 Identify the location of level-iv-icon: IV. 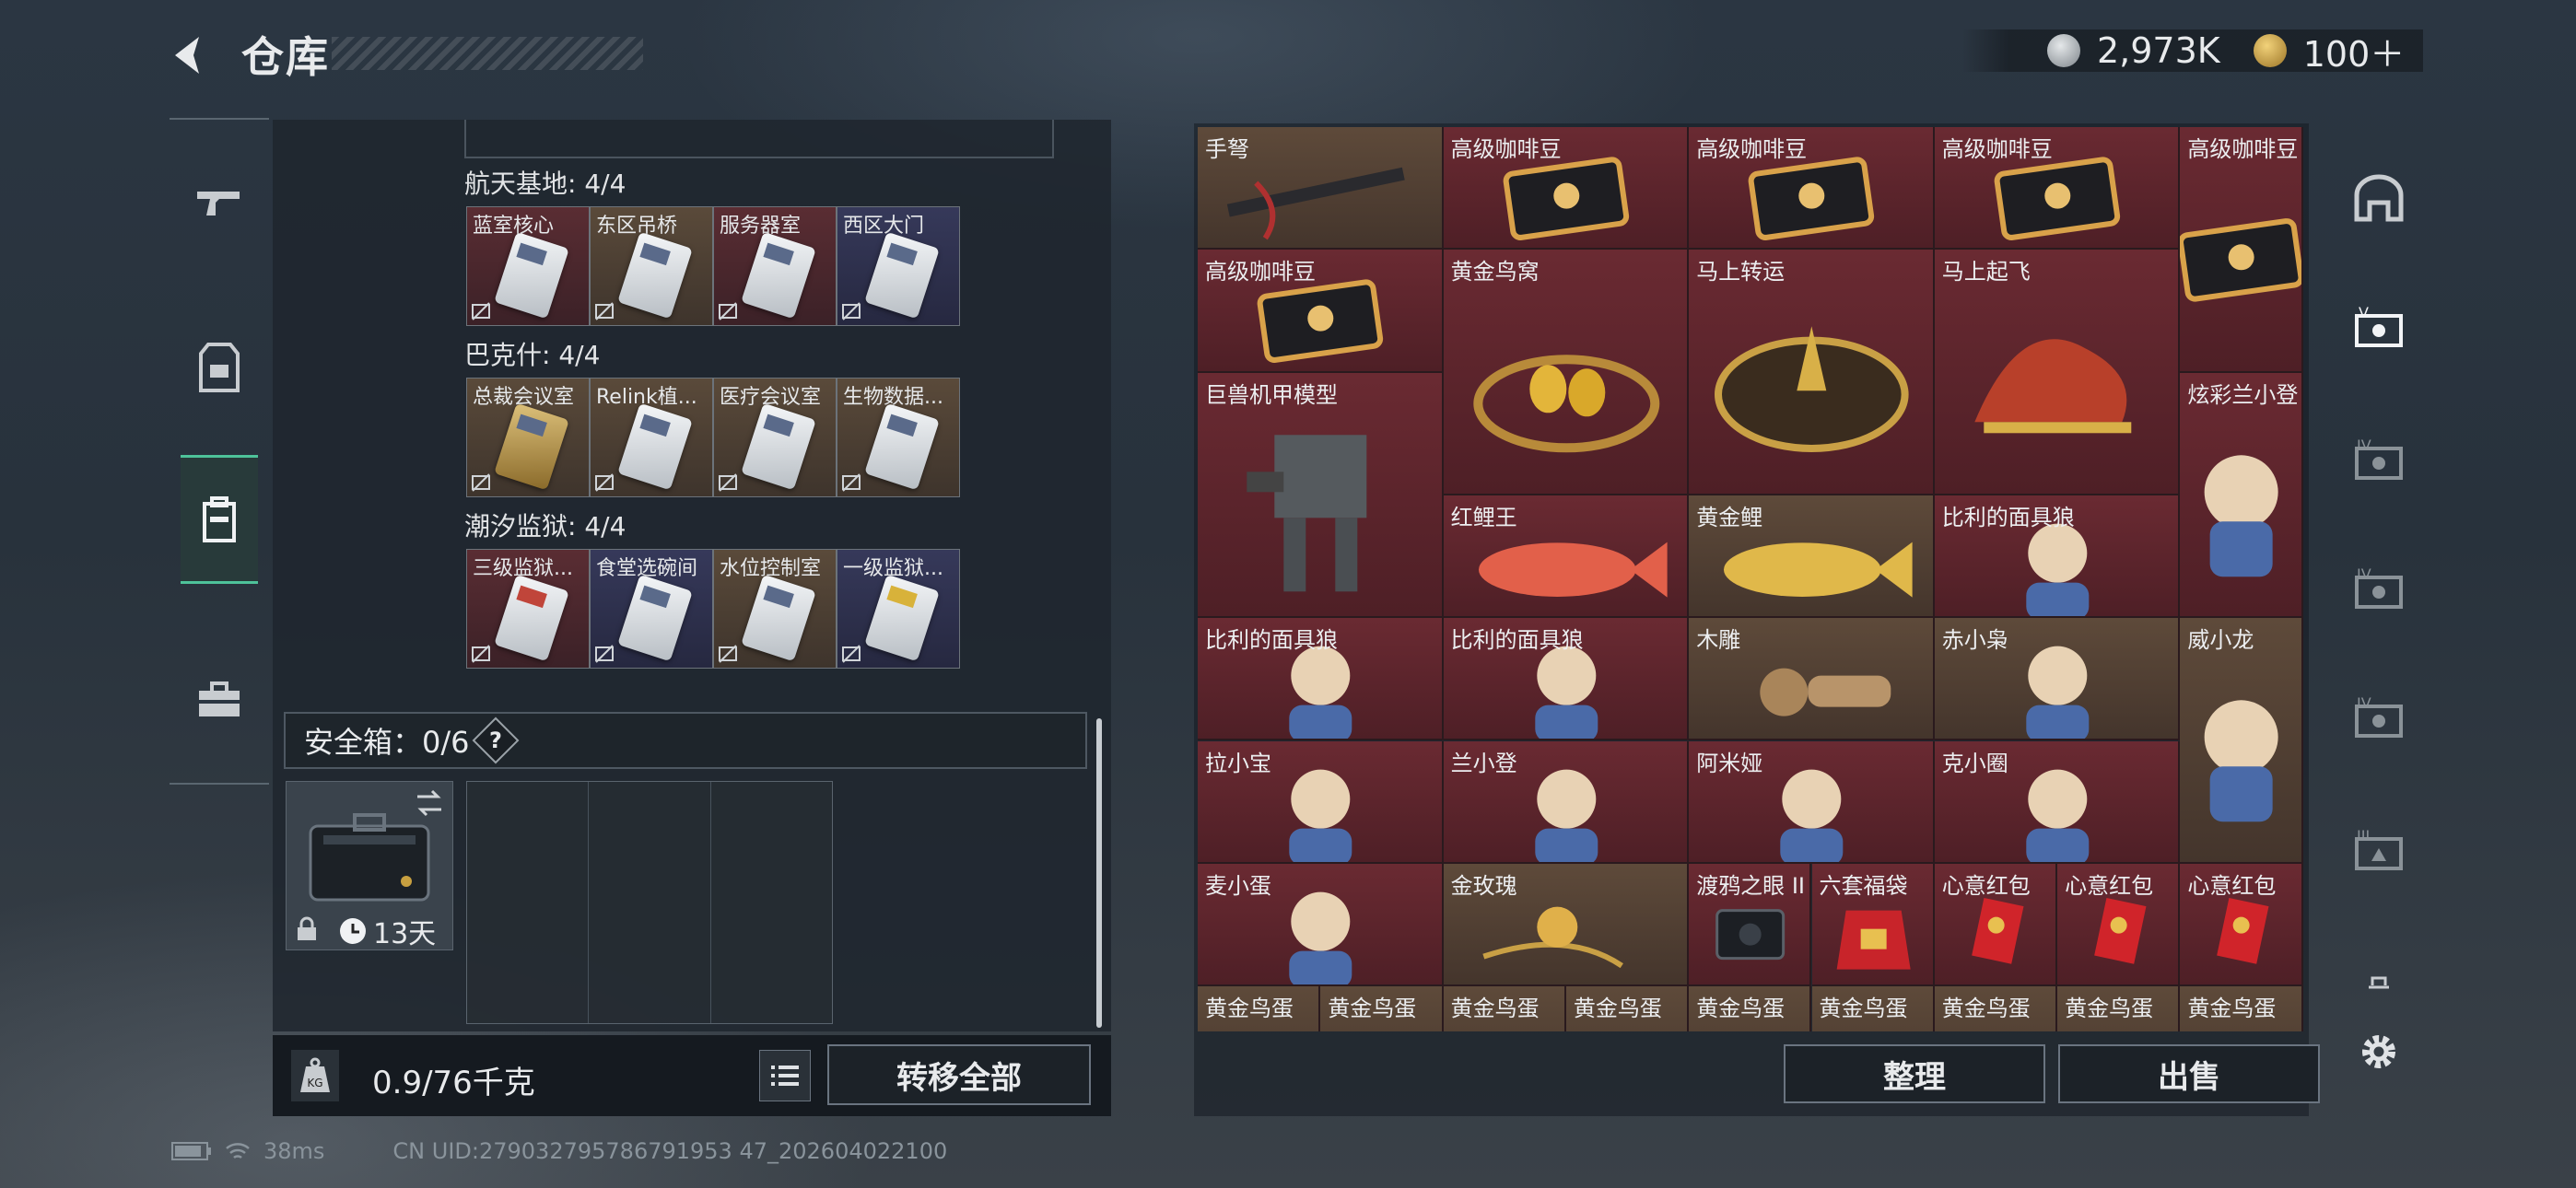
(2379, 458).